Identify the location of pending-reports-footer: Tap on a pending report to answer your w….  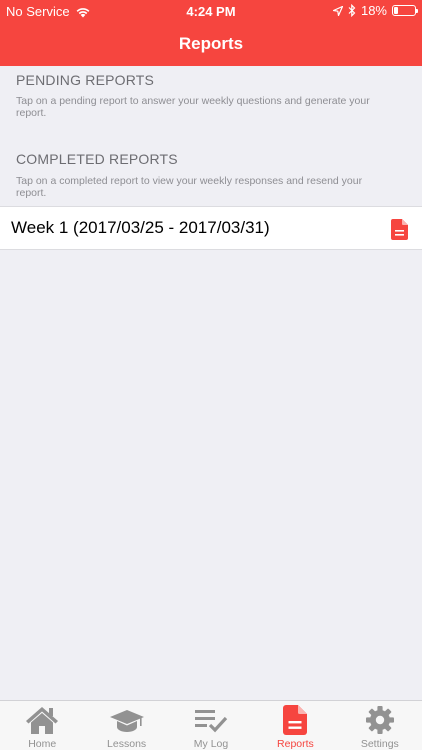
(193, 107).